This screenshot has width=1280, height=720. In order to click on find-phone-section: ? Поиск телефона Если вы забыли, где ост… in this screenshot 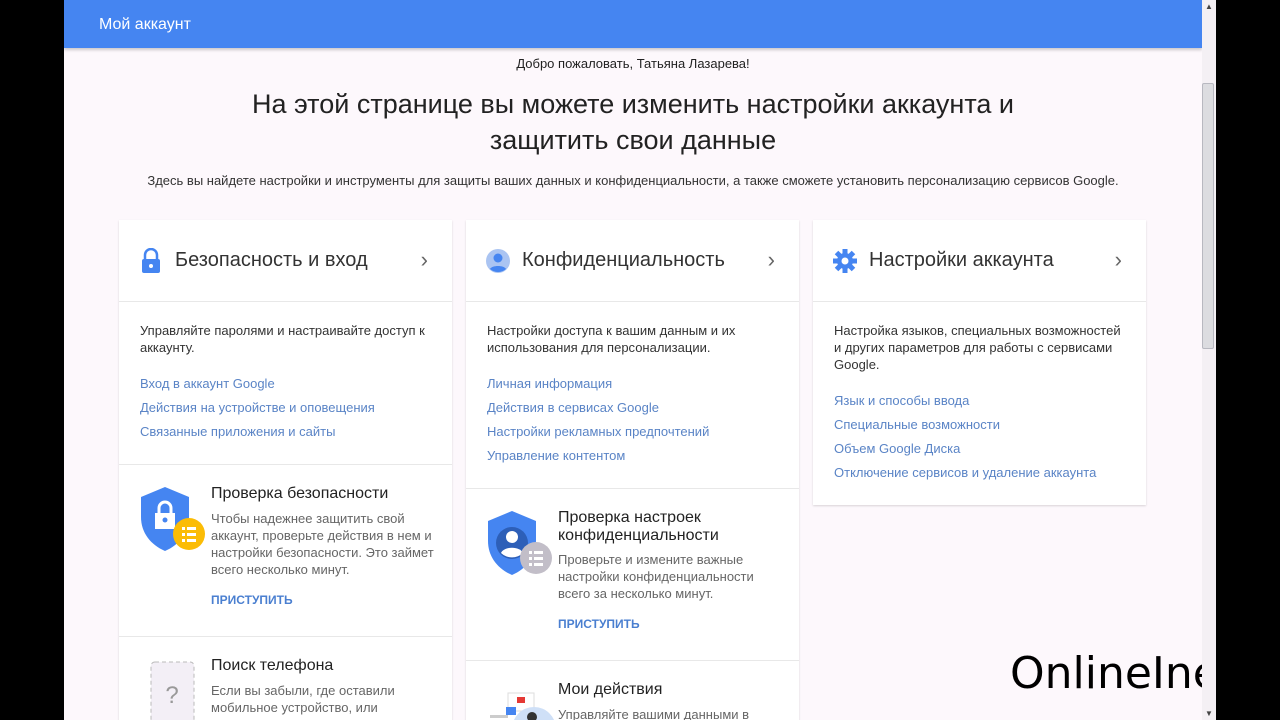, I will do `click(285, 678)`.